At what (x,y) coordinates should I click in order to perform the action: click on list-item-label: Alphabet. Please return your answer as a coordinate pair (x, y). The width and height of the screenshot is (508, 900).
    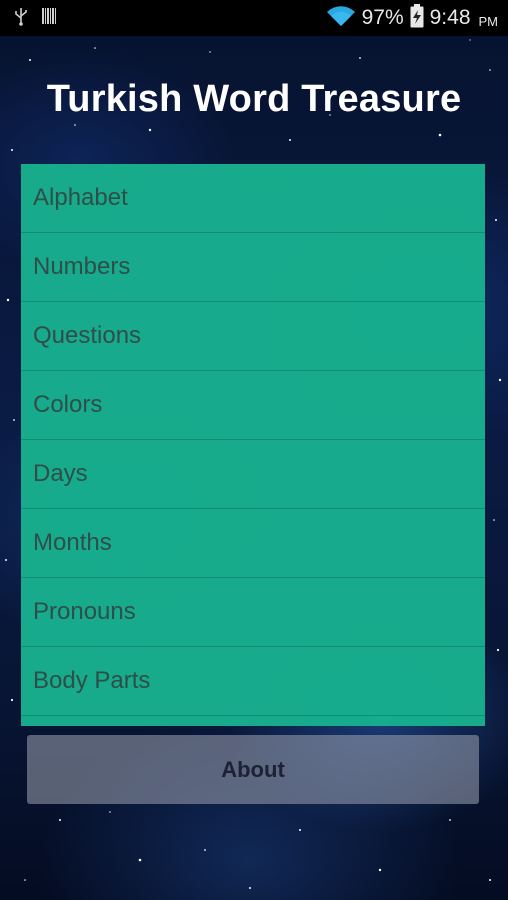
    Looking at the image, I should click on (80, 197).